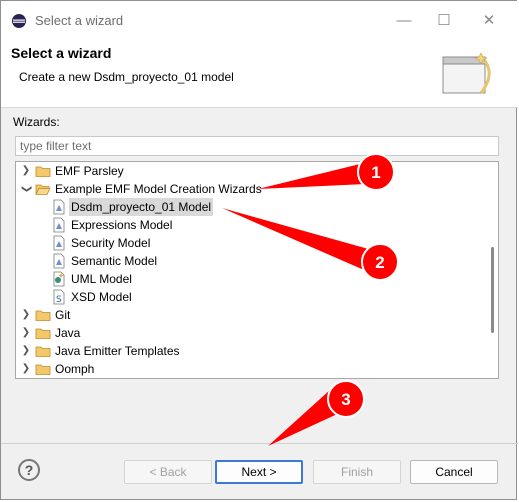 The image size is (519, 502). Describe the element at coordinates (89, 171) in the screenshot. I see `tree-item-label: EMF Parsley` at that location.